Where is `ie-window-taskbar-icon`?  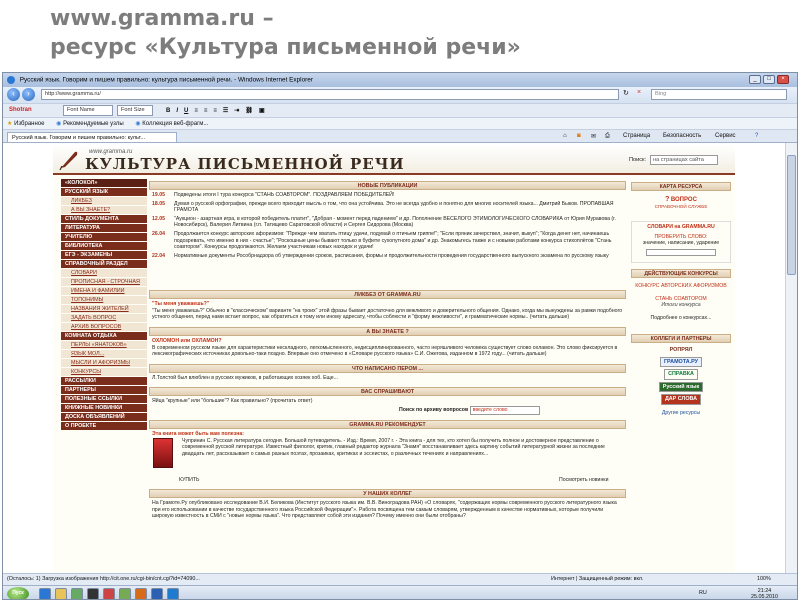 ie-window-taskbar-icon is located at coordinates (173, 593).